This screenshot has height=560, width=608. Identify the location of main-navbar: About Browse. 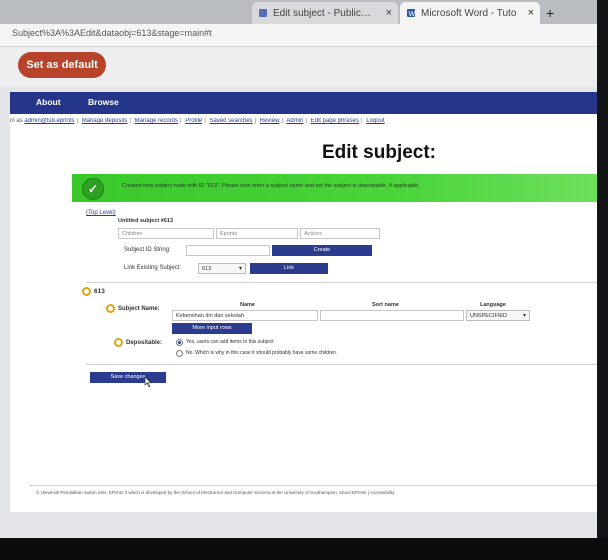
(309, 103).